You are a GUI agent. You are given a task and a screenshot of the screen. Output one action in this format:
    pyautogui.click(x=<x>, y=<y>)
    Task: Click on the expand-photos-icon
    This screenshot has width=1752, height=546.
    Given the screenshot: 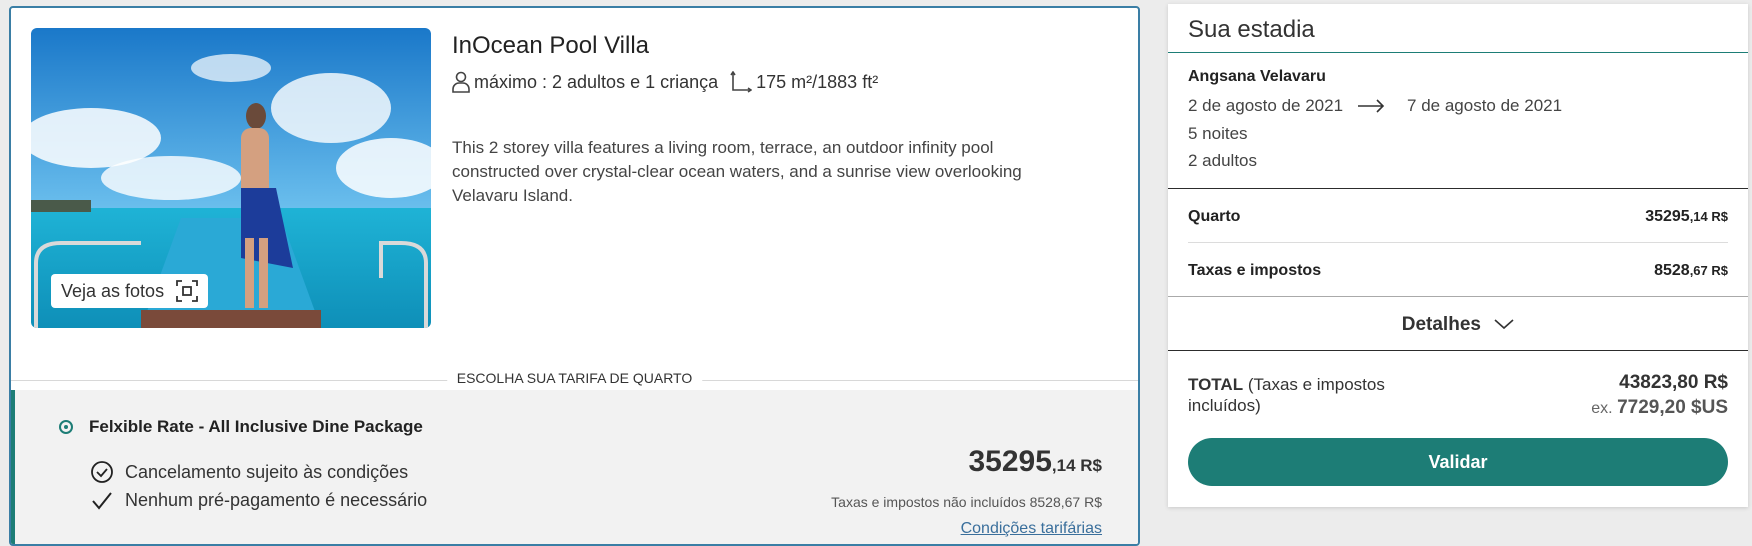 What is the action you would take?
    pyautogui.click(x=187, y=291)
    